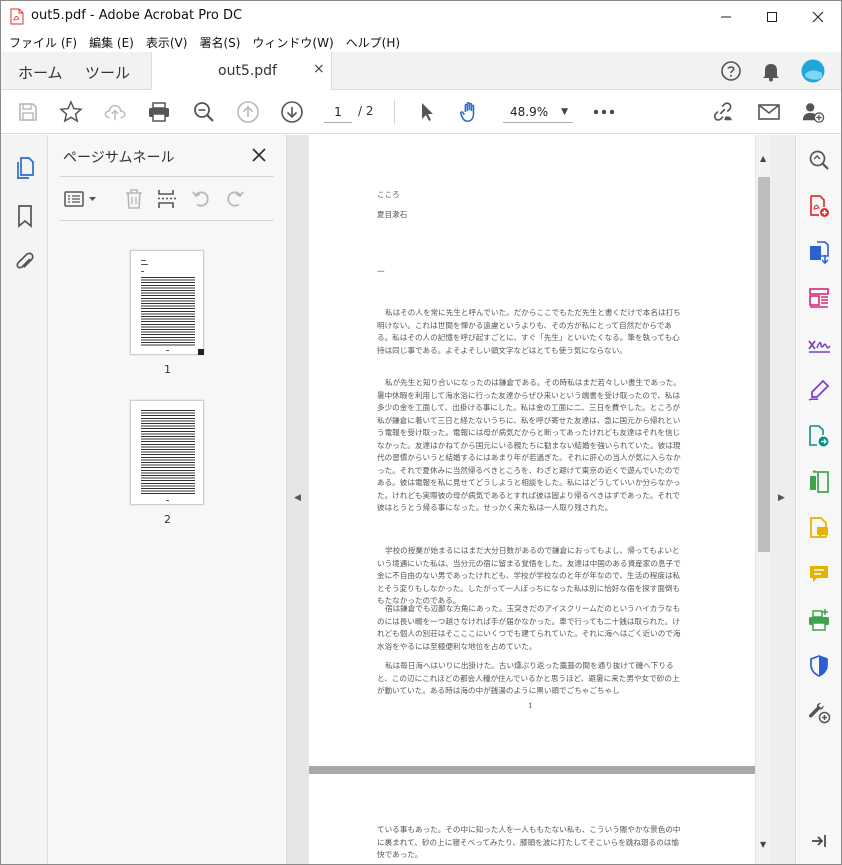 This screenshot has width=842, height=865. I want to click on email-button, so click(769, 112).